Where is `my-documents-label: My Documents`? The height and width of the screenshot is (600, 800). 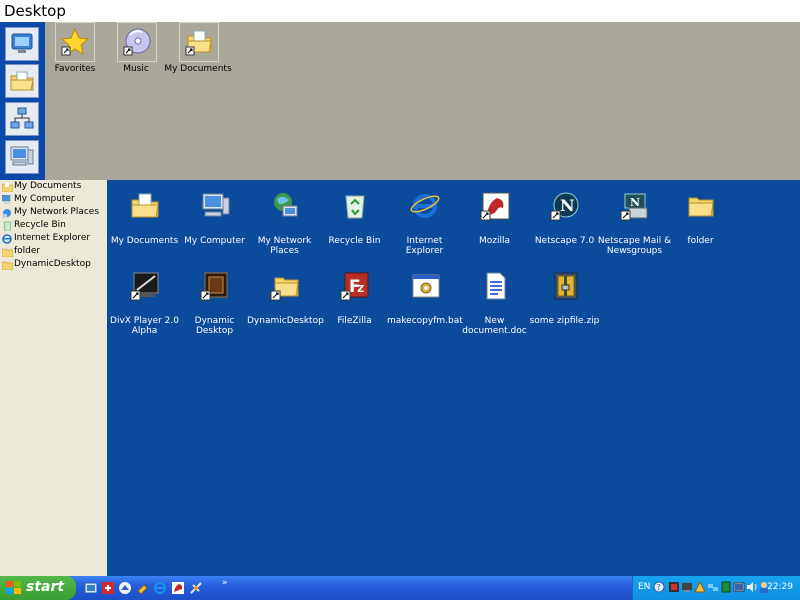
my-documents-label: My Documents is located at coordinates (198, 69).